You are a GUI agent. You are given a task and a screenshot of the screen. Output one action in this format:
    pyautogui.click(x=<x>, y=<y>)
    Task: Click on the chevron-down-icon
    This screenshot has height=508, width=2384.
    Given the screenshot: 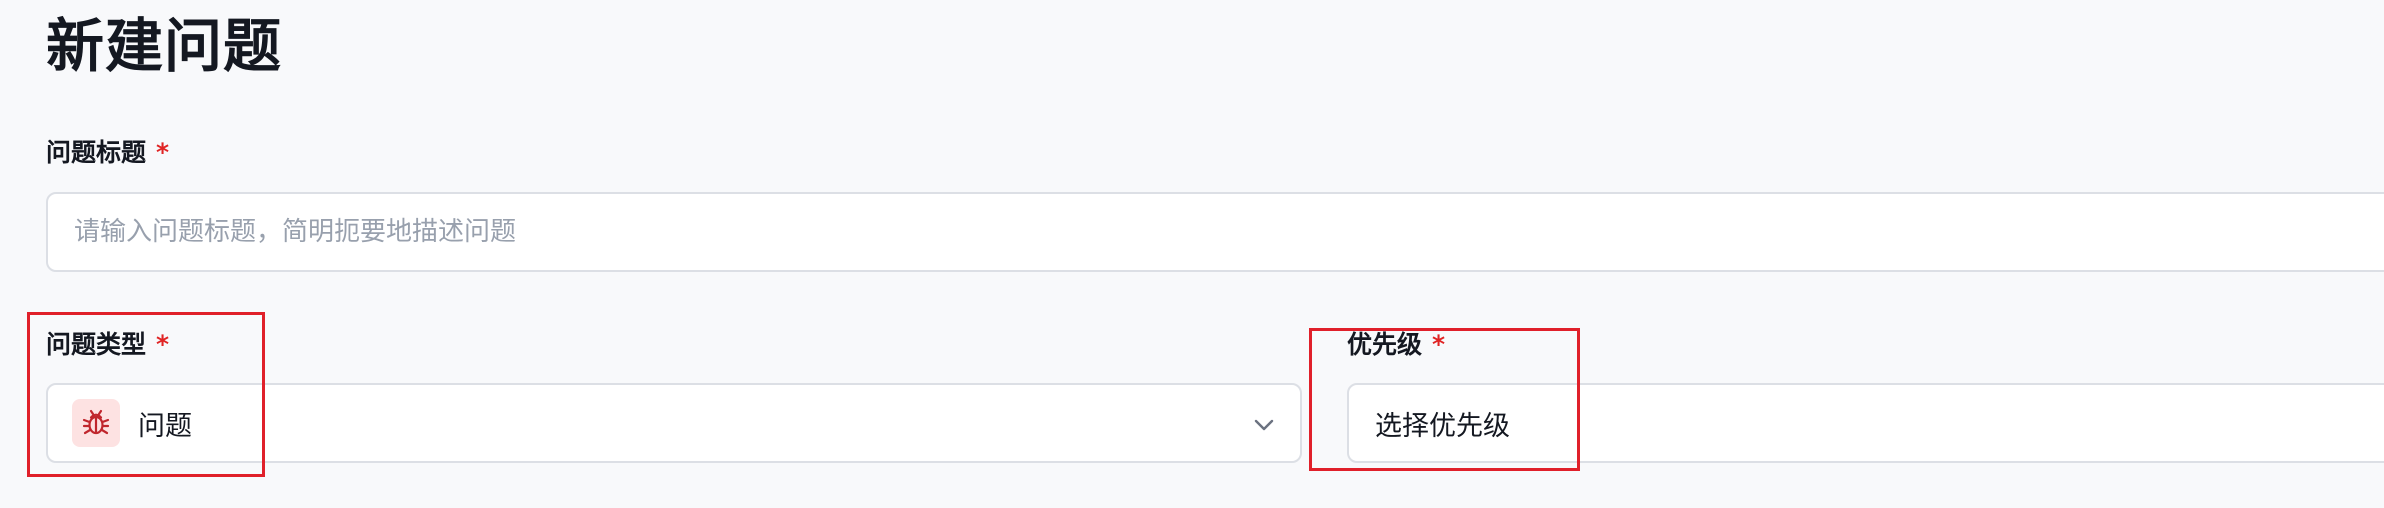 What is the action you would take?
    pyautogui.click(x=1264, y=425)
    